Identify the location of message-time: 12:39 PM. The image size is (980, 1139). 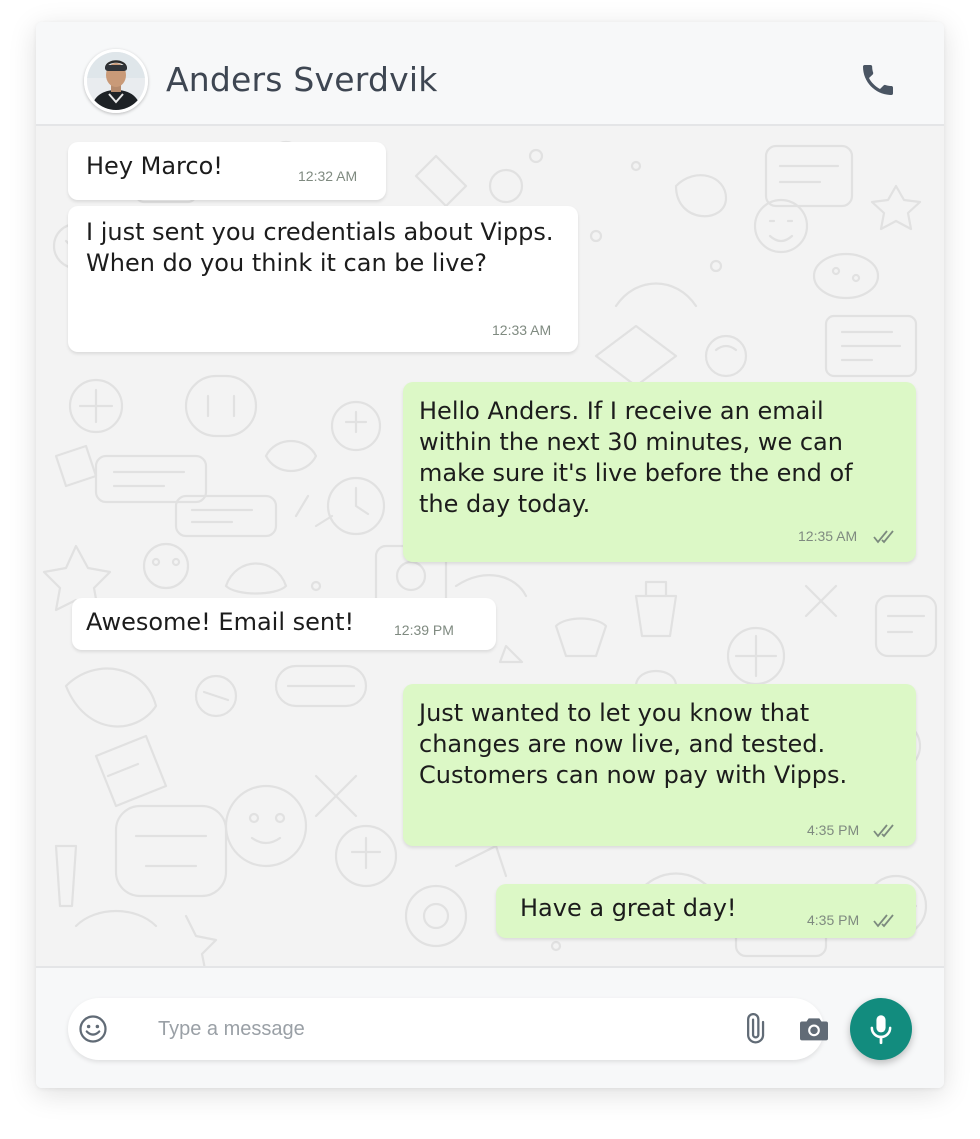
(424, 630).